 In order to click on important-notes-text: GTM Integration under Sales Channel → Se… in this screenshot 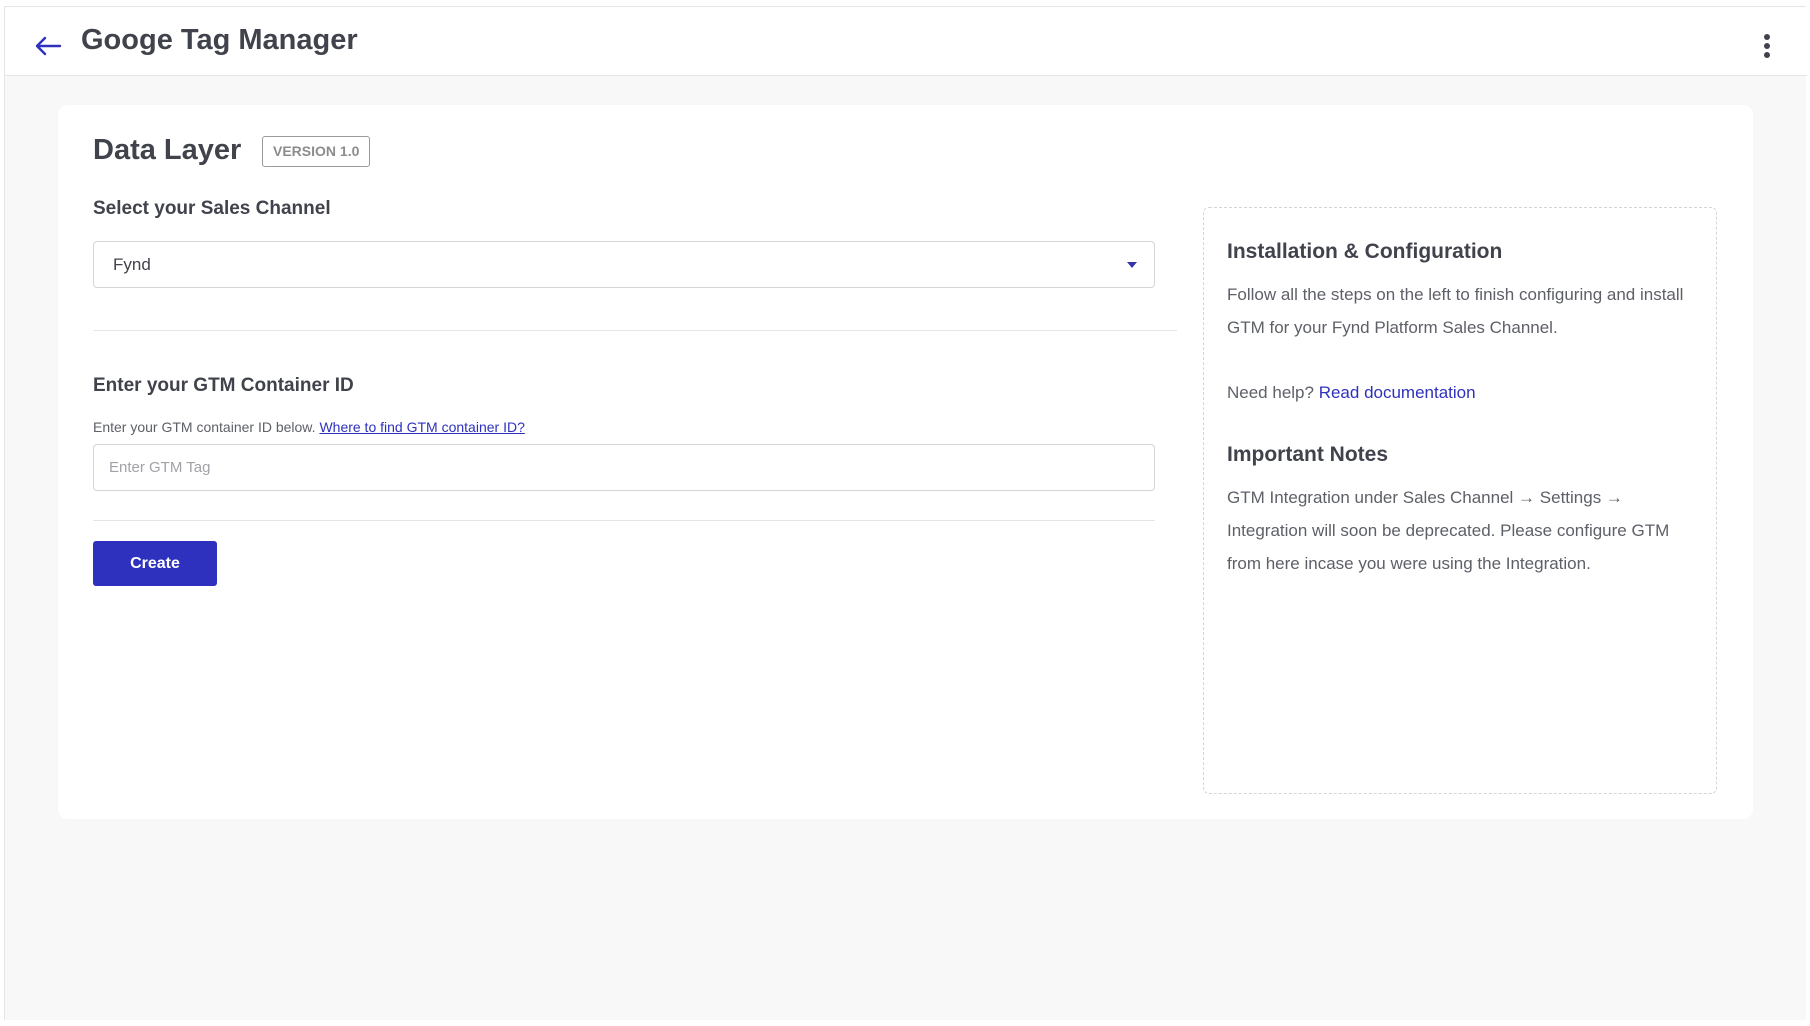, I will do `click(1448, 530)`.